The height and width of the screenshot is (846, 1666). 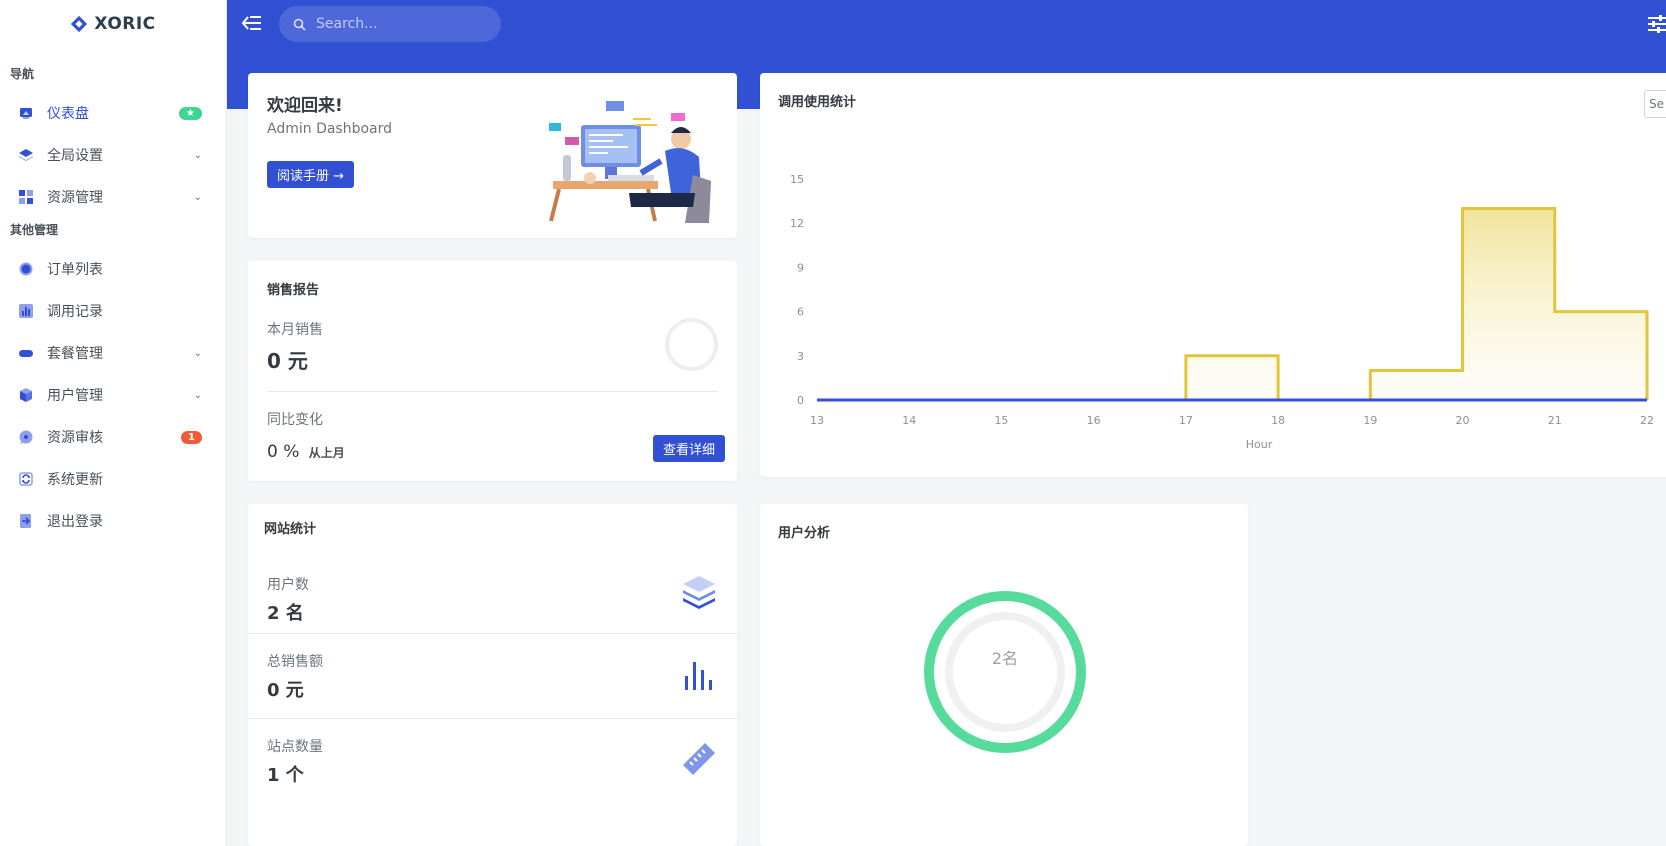 I want to click on circle-icon, so click(x=26, y=269).